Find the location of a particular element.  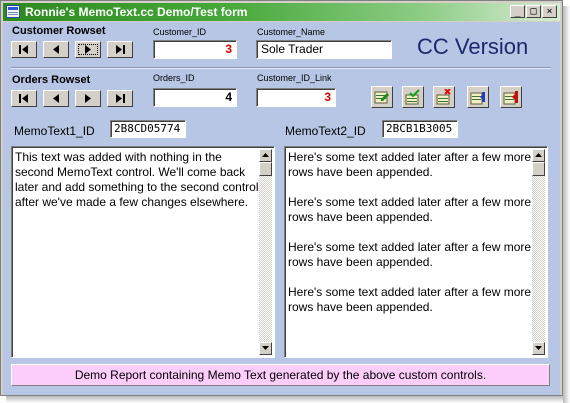

memotext2-id-label: MemoText2_ID is located at coordinates (325, 131).